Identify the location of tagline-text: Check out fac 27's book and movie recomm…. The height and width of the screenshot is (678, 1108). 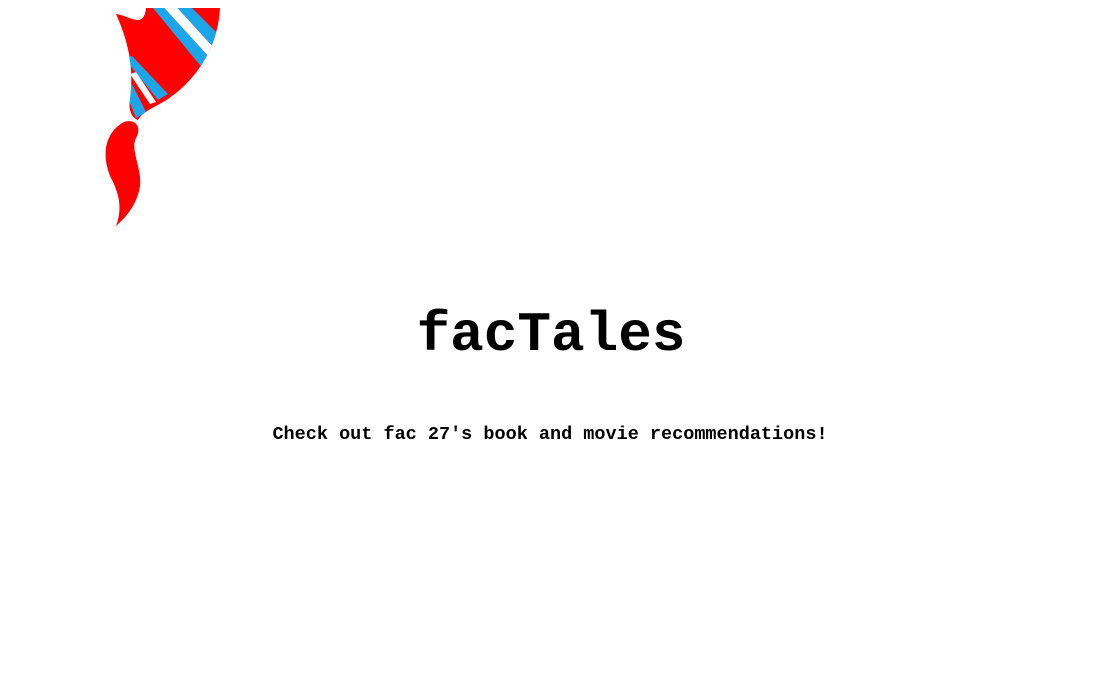
(550, 434).